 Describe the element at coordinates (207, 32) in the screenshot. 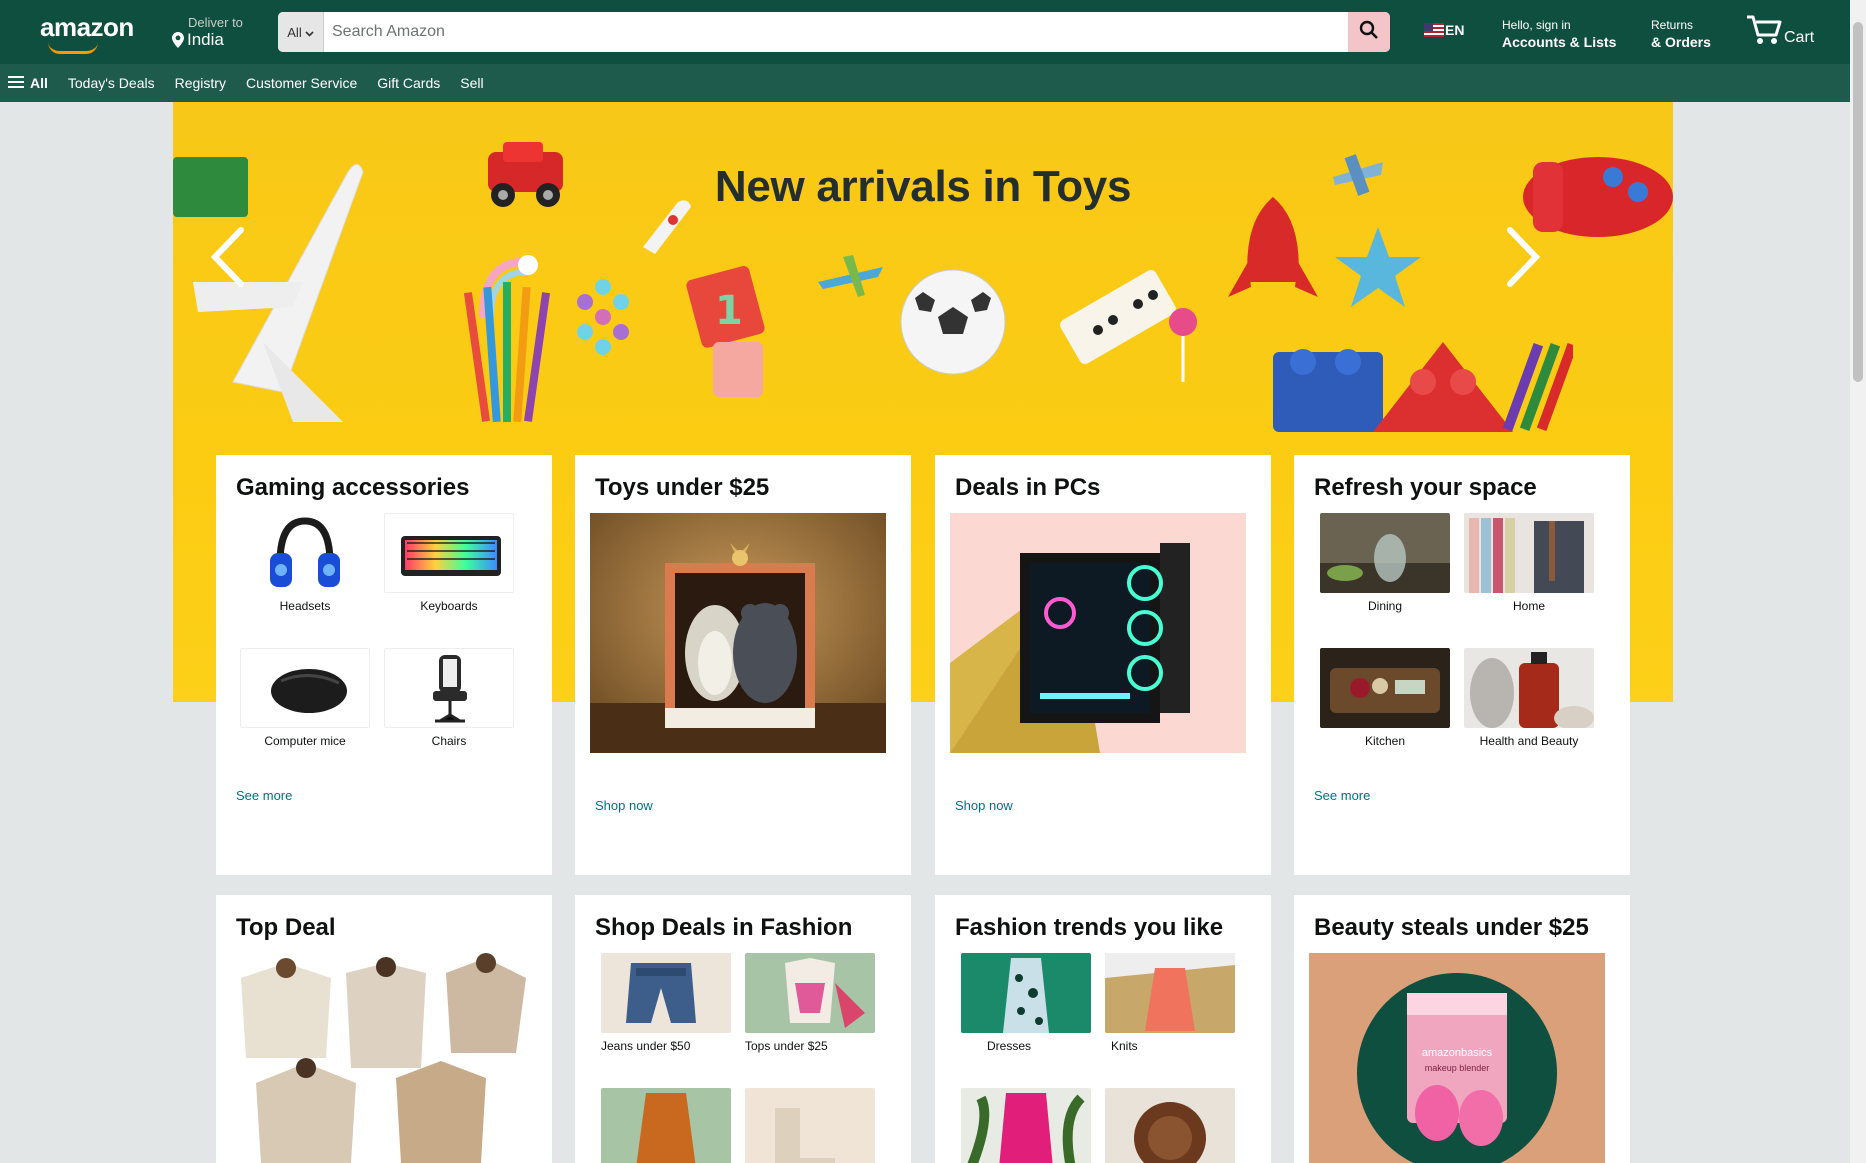

I see `deliver-to: Deliver to India` at that location.